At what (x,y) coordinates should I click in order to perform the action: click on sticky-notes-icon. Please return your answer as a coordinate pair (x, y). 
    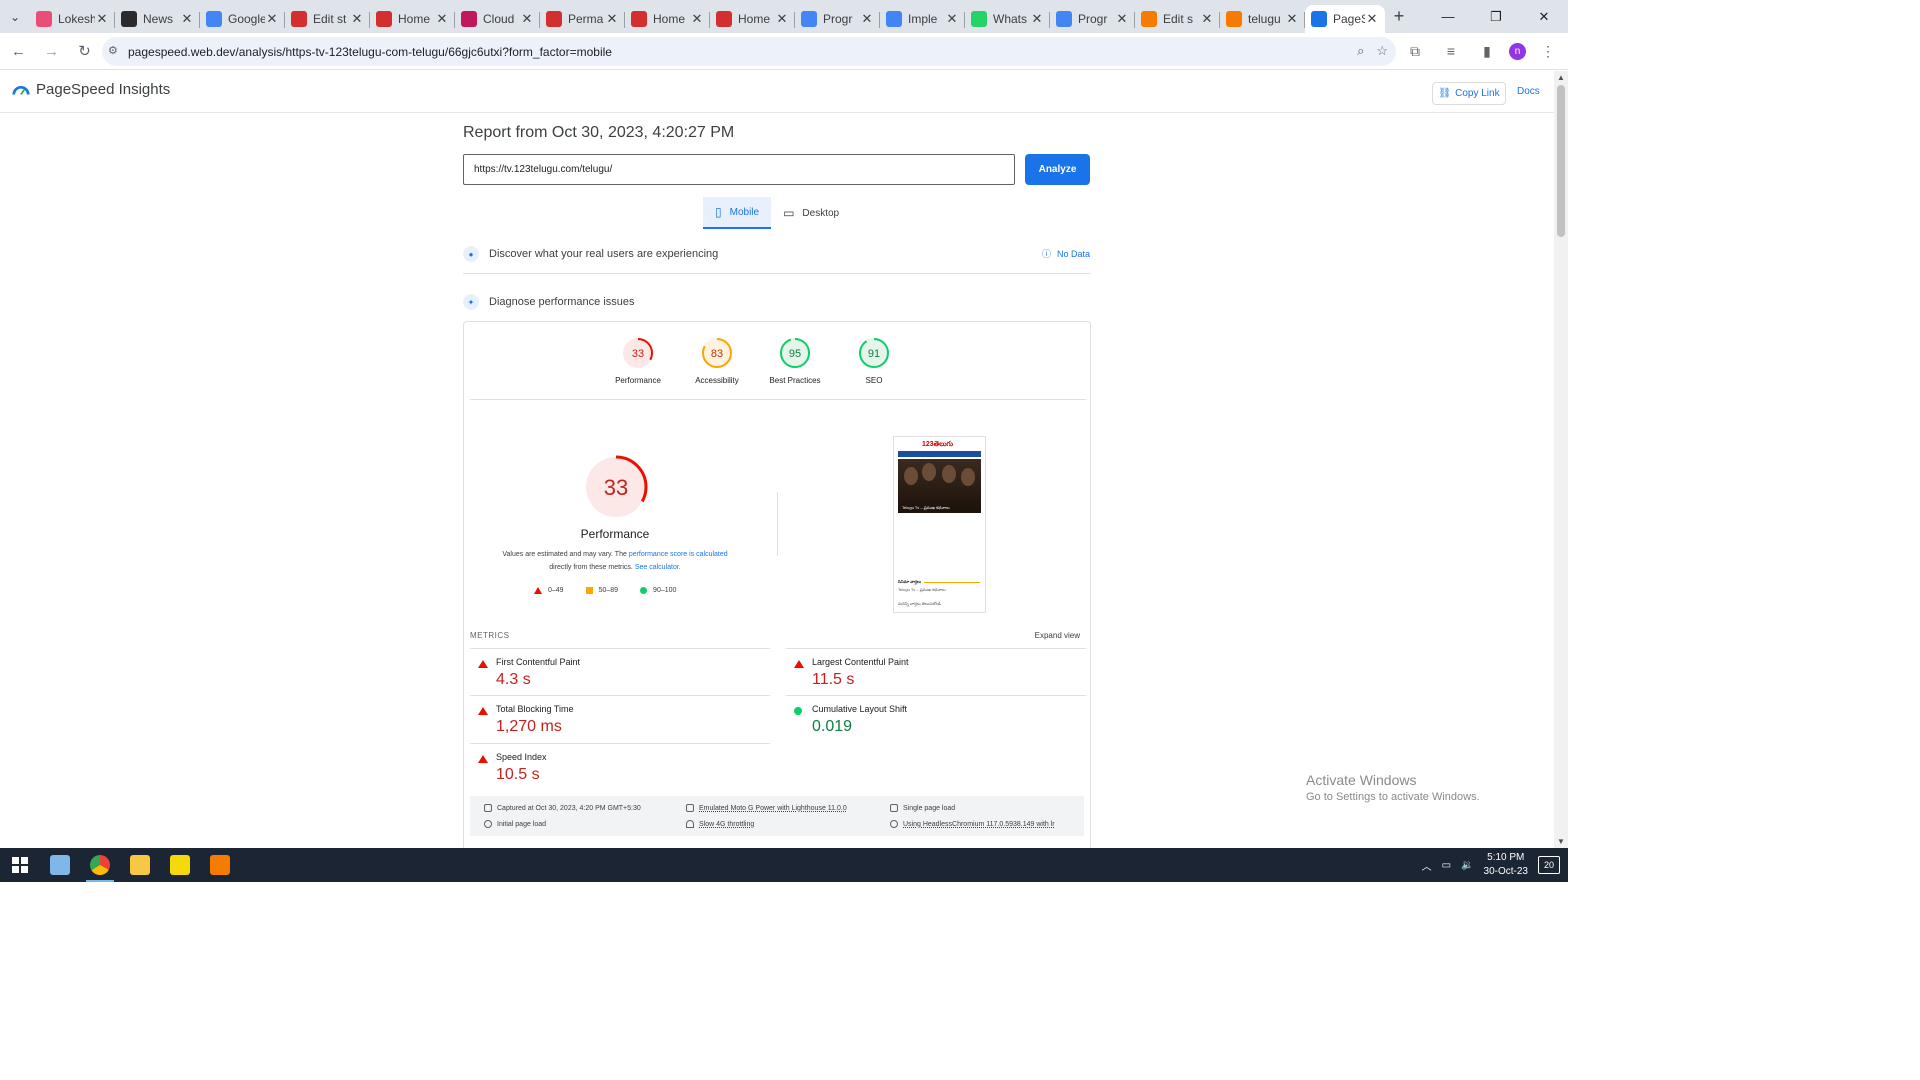
    Looking at the image, I should click on (180, 865).